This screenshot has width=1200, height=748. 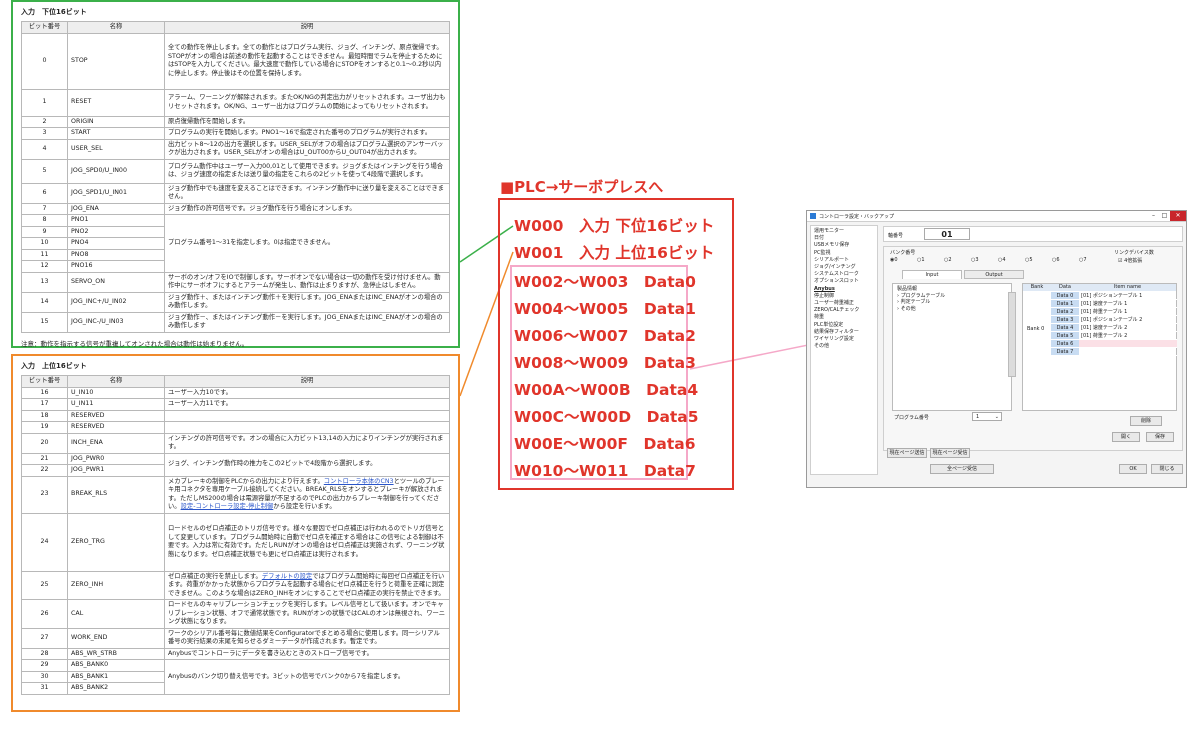 I want to click on doc-link: コントローラ本体のCN3, so click(x=359, y=481).